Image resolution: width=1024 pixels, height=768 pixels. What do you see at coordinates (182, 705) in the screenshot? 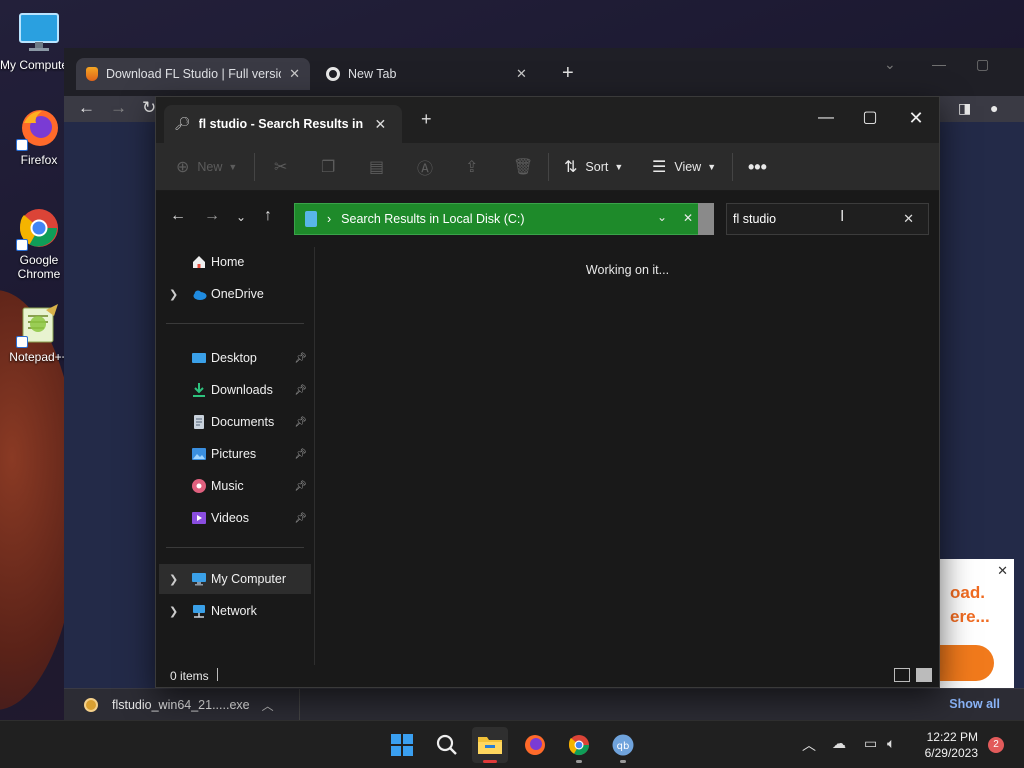
I see `download-item: flstudio_win64_21.....exe ︿` at bounding box center [182, 705].